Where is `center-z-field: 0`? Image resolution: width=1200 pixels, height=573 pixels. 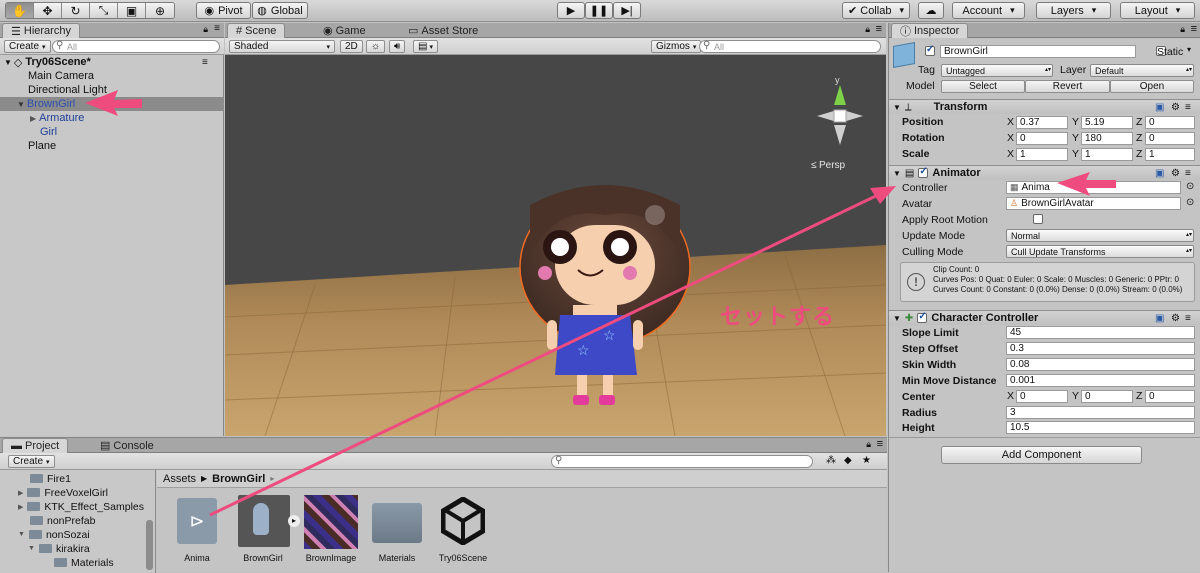
center-z-field: 0 is located at coordinates (1170, 396).